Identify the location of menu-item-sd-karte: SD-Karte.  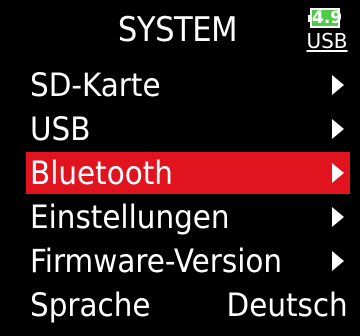
(188, 85).